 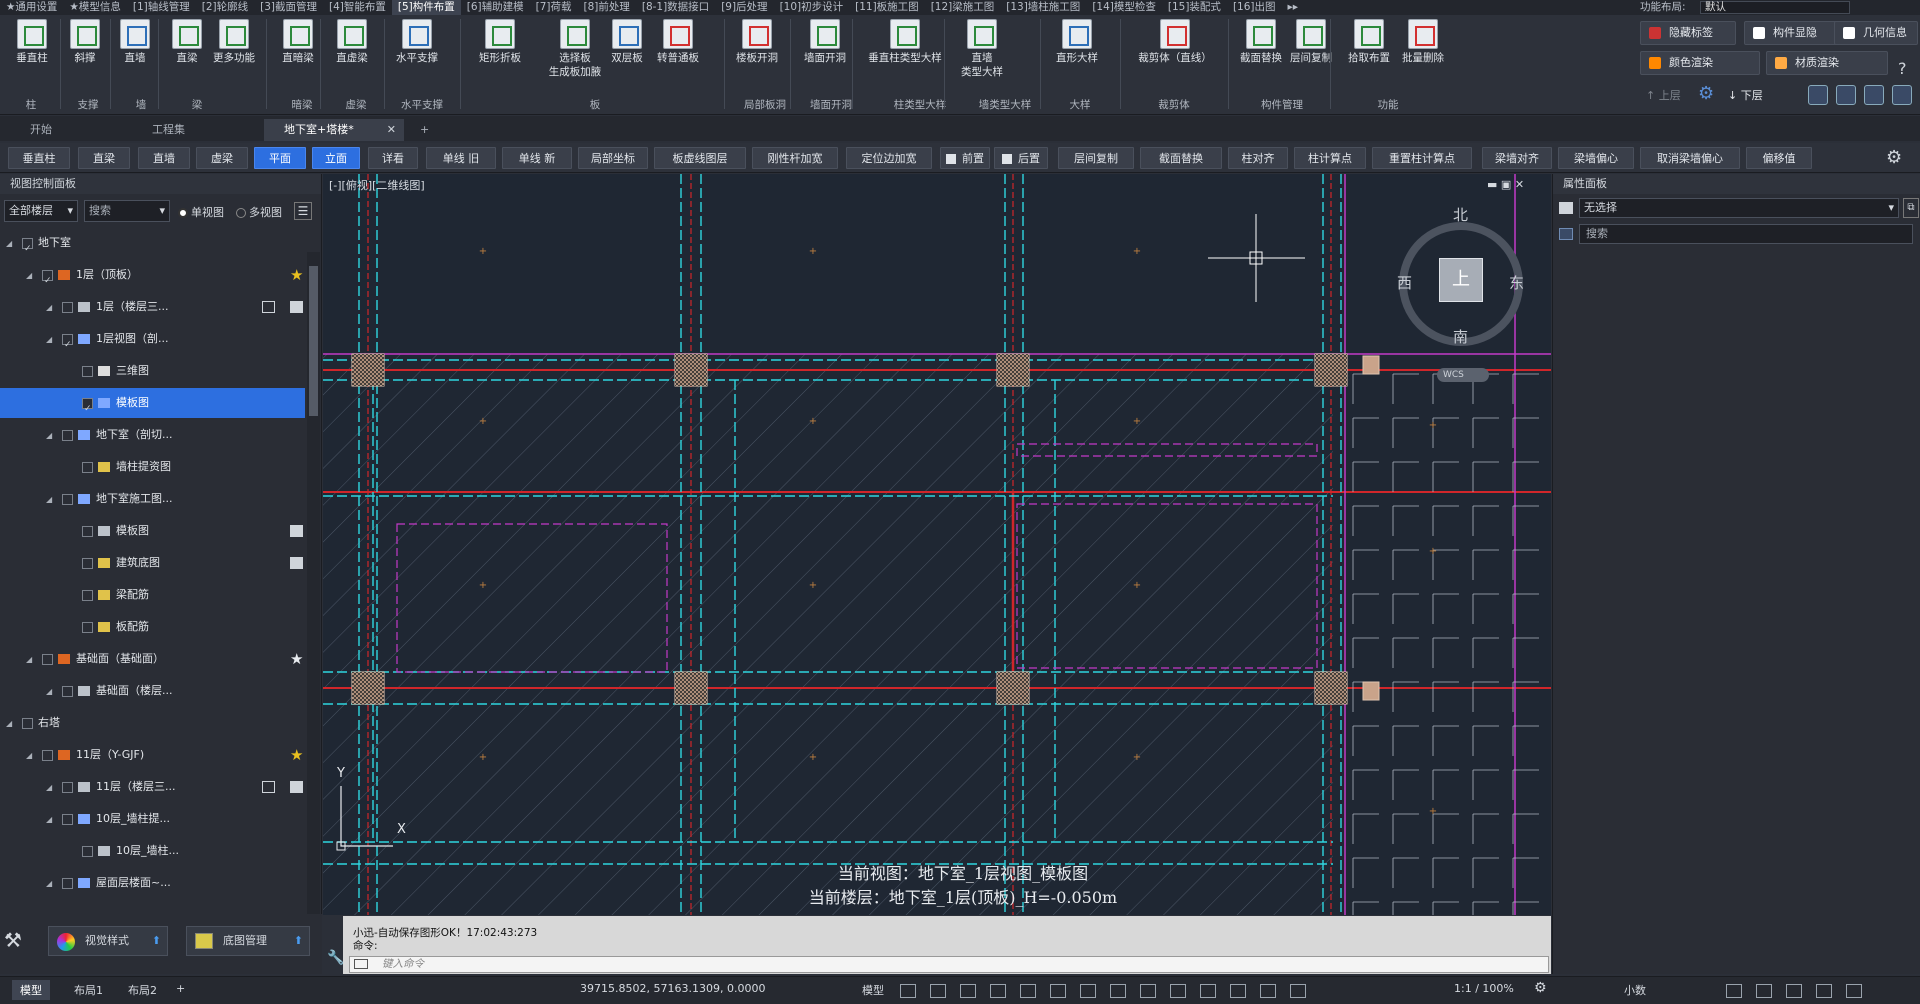 I want to click on settings-gear-icon: ⚙, so click(x=1706, y=93).